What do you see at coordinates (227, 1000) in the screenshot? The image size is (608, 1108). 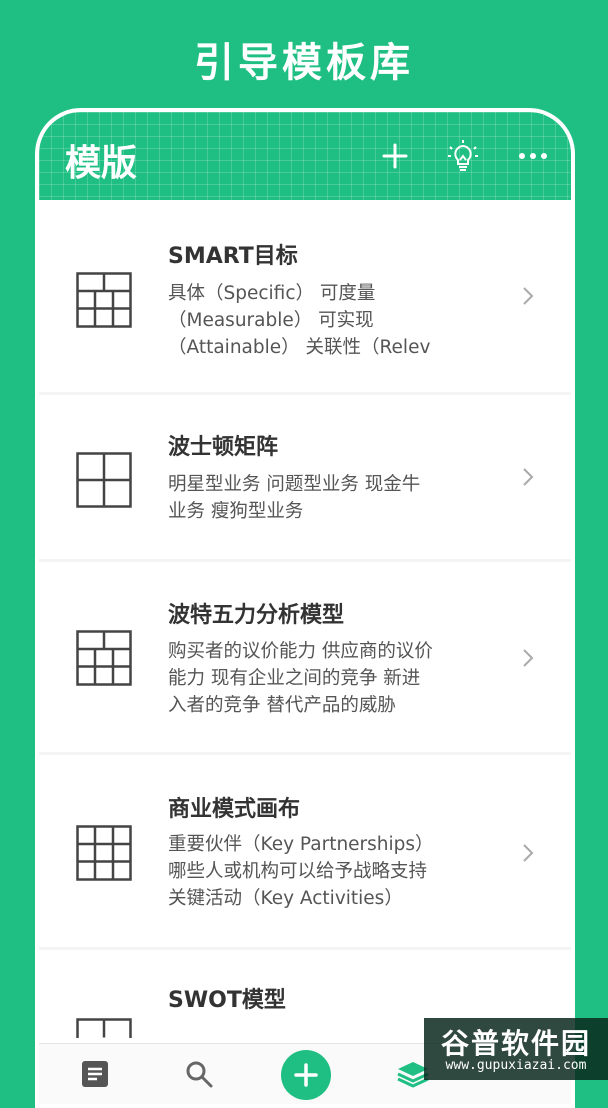 I see `template-title: SWOT模型` at bounding box center [227, 1000].